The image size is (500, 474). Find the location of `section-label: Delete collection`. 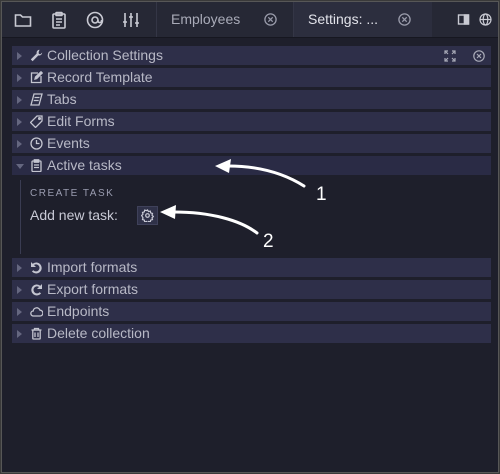

section-label: Delete collection is located at coordinates (98, 333).